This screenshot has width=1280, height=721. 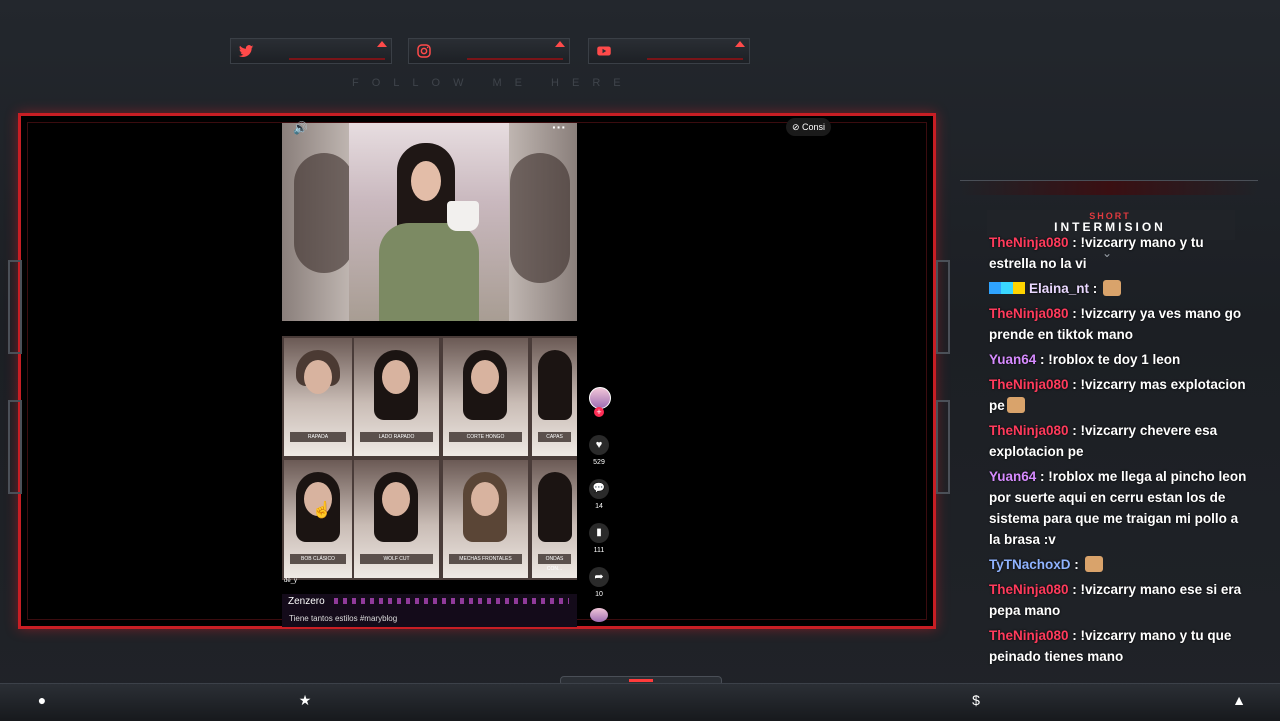 I want to click on dollar-icon: $, so click(x=976, y=700).